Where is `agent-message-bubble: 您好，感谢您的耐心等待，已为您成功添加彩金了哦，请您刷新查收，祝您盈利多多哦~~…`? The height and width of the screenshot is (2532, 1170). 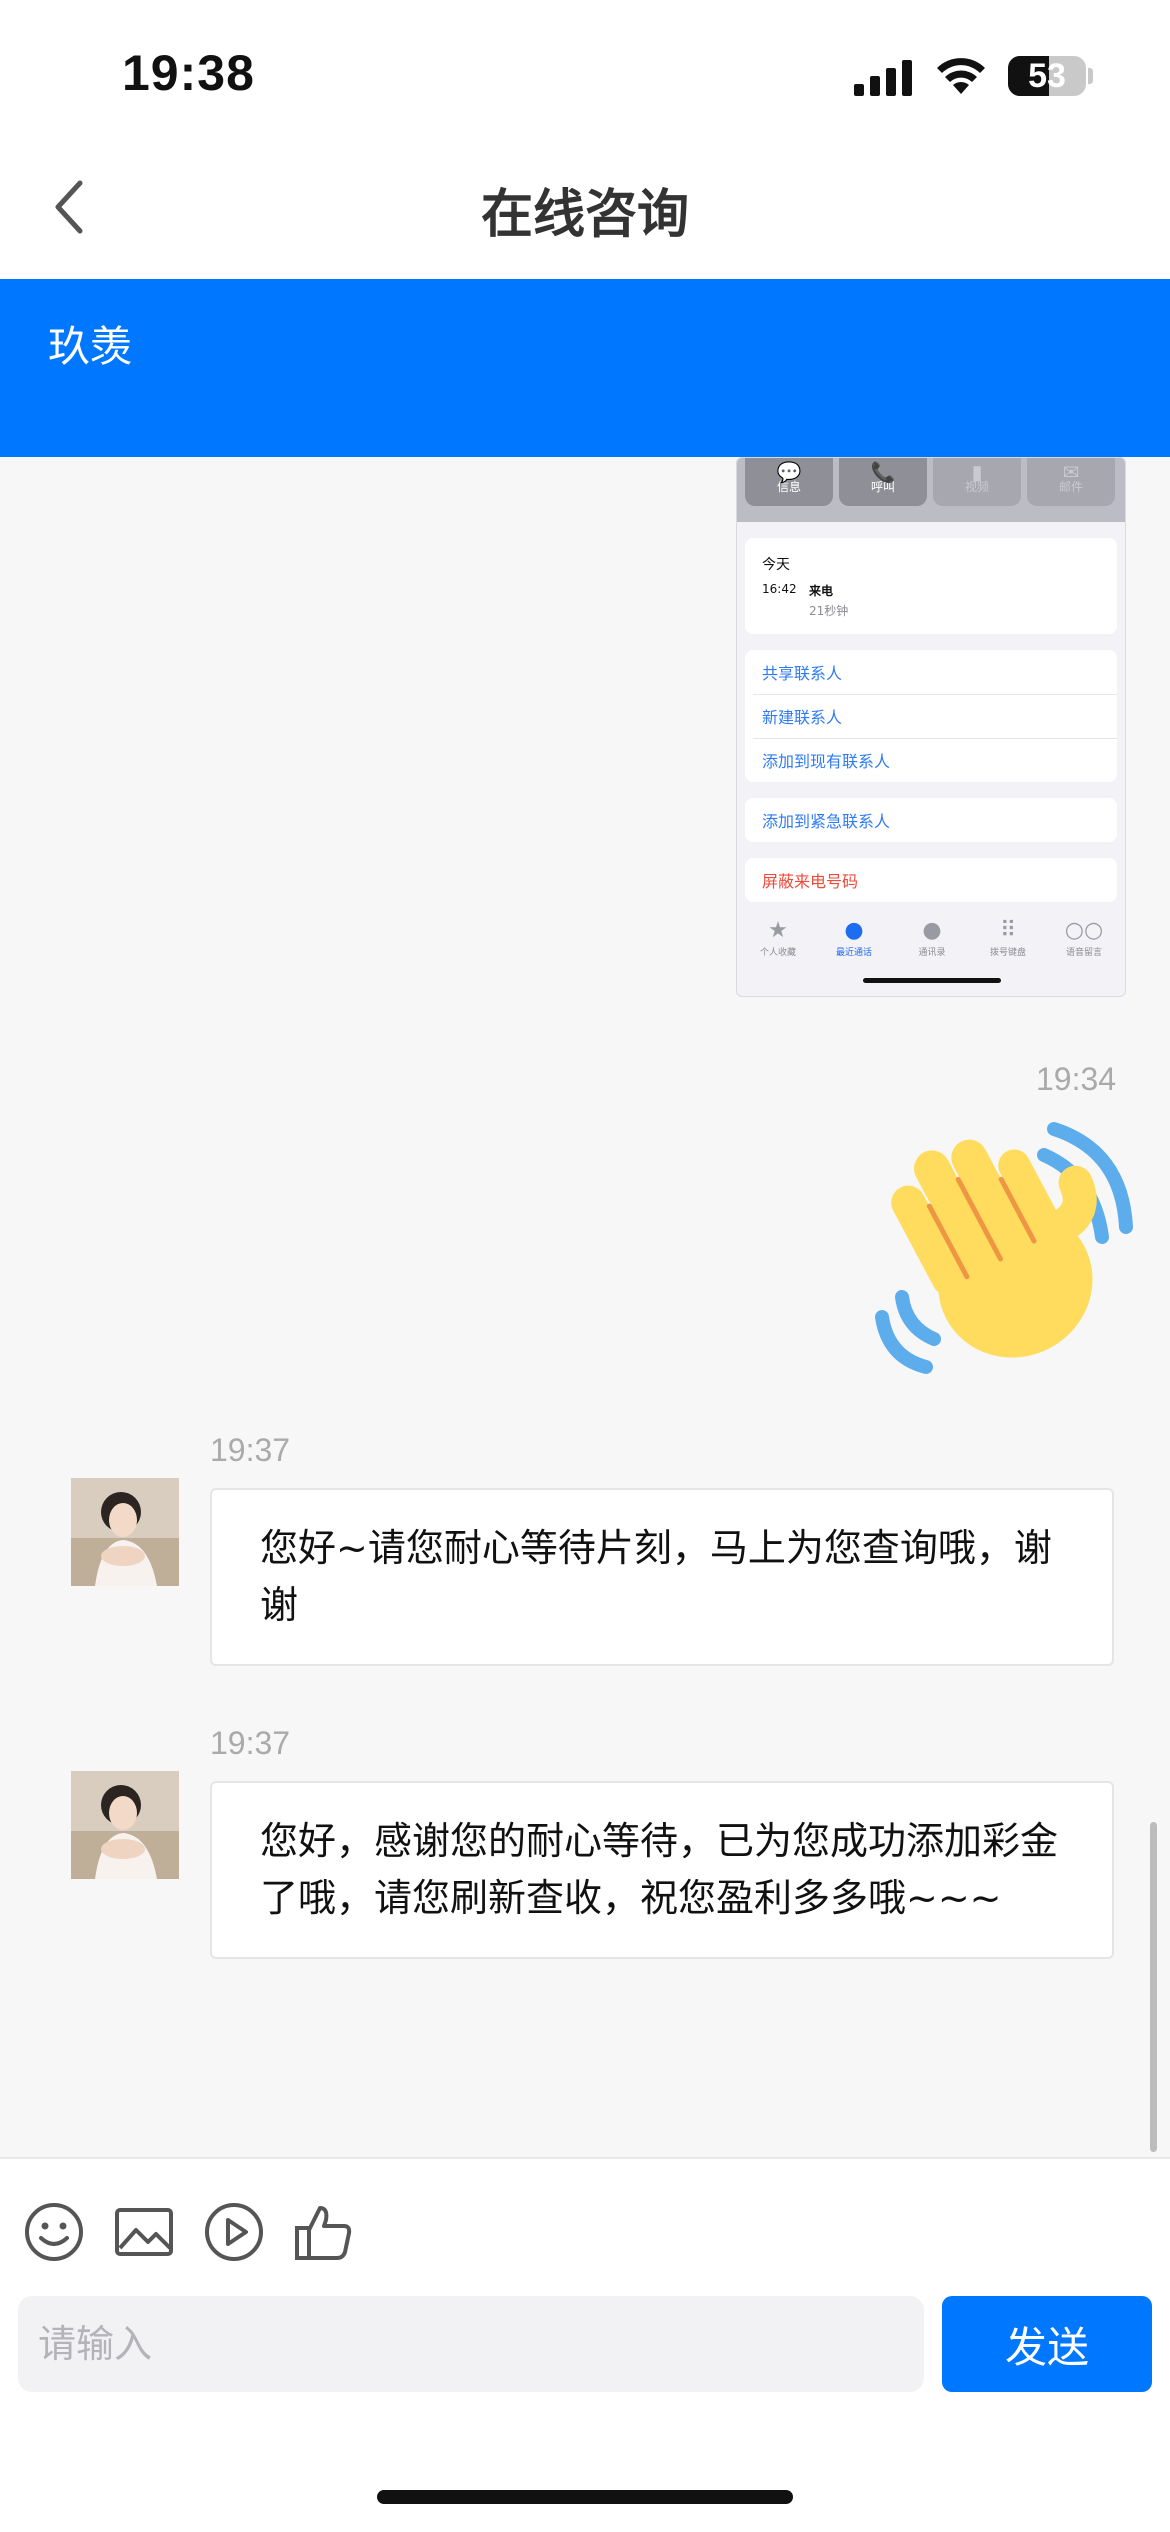 agent-message-bubble: 您好，感谢您的耐心等待，已为您成功添加彩金了哦，请您刷新查收，祝您盈利多多哦~~… is located at coordinates (662, 1870).